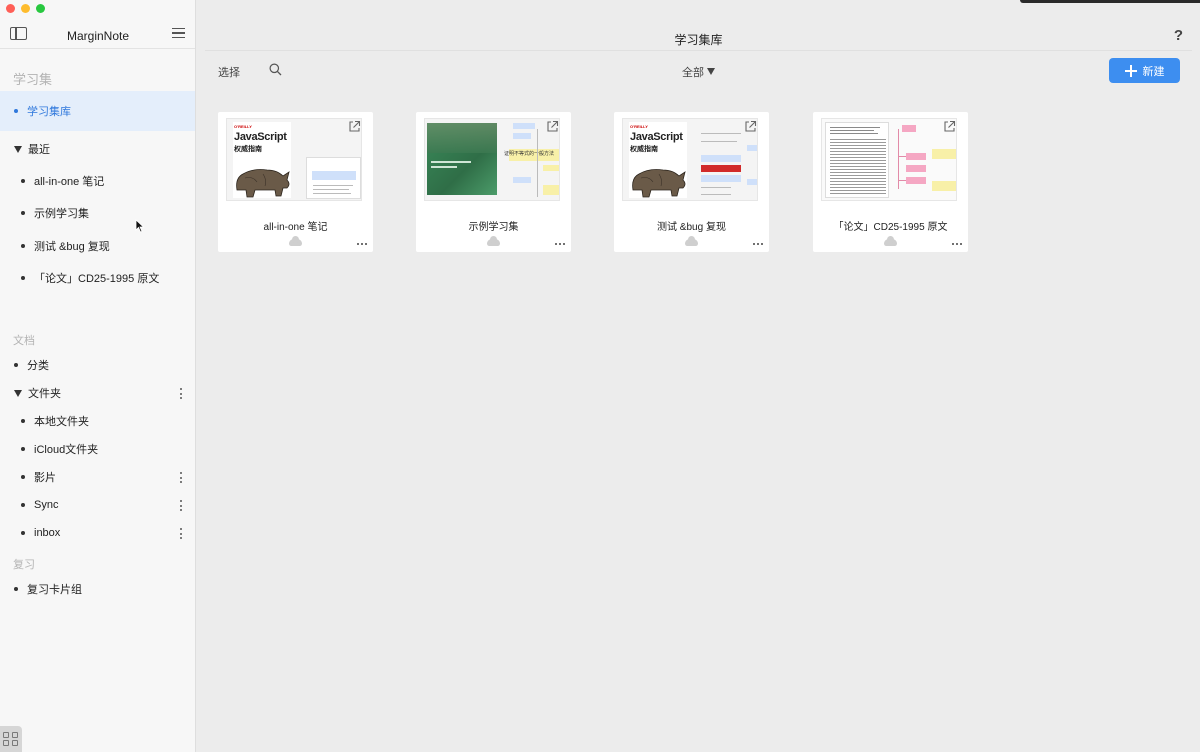 Image resolution: width=1200 pixels, height=752 pixels. What do you see at coordinates (97, 111) in the screenshot?
I see `sidebar-item-study-library: 学习集库` at bounding box center [97, 111].